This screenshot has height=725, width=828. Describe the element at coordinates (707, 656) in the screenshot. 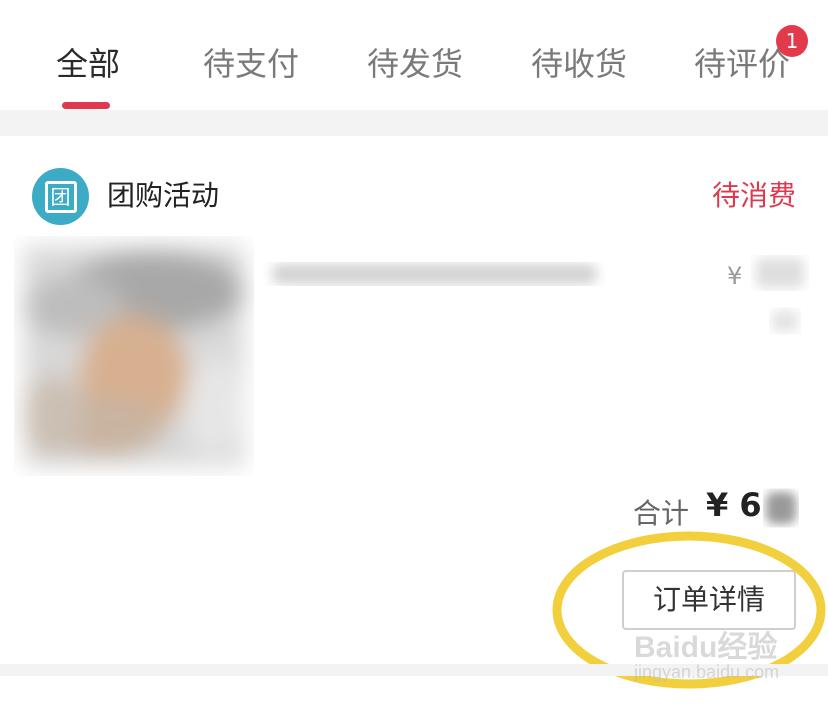

I see `baidu-jingyan-watermark: Baidu经验 jingyan.baidu.com` at that location.